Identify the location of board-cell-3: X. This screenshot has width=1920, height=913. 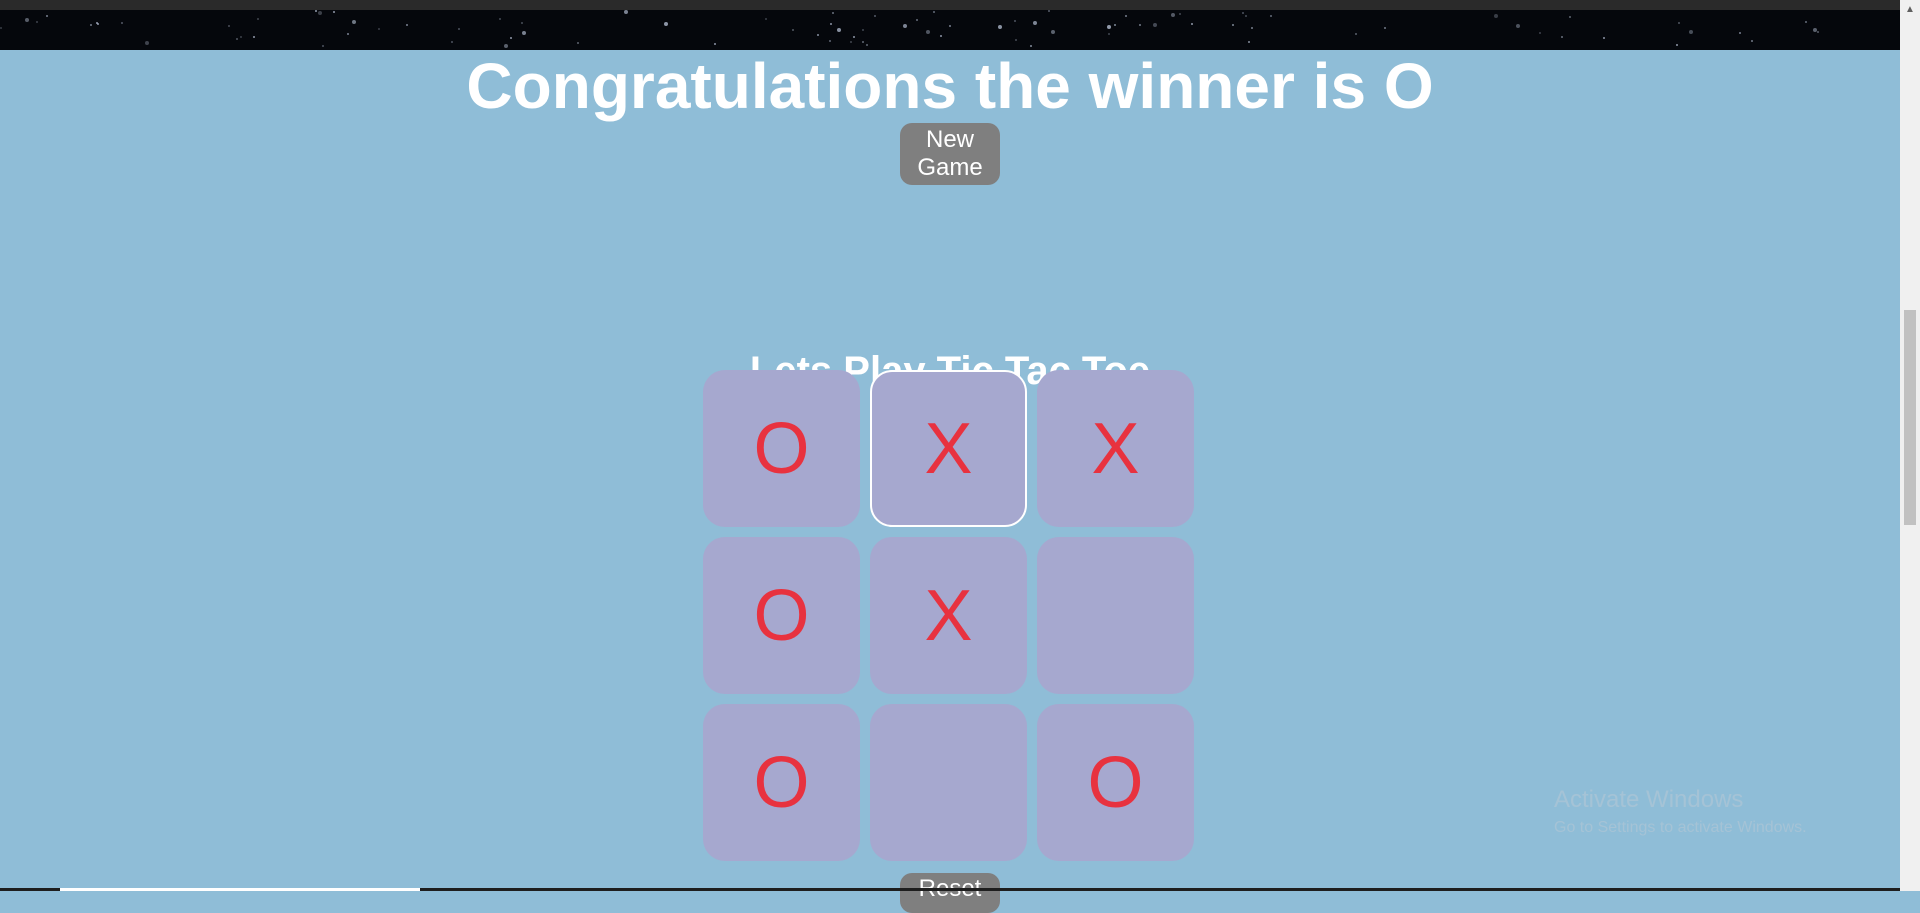
(1115, 448).